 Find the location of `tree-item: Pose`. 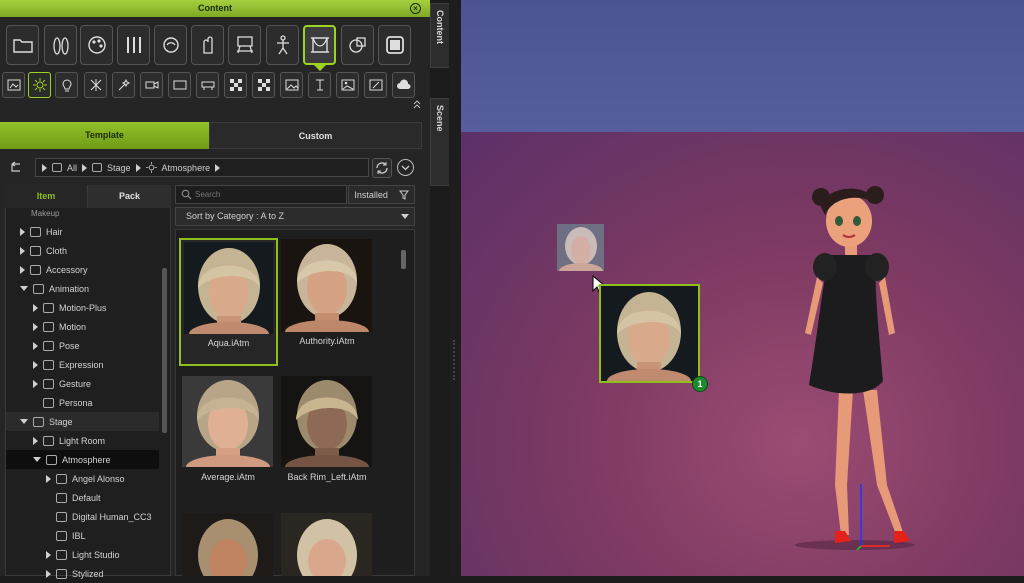

tree-item: Pose is located at coordinates (56, 345).